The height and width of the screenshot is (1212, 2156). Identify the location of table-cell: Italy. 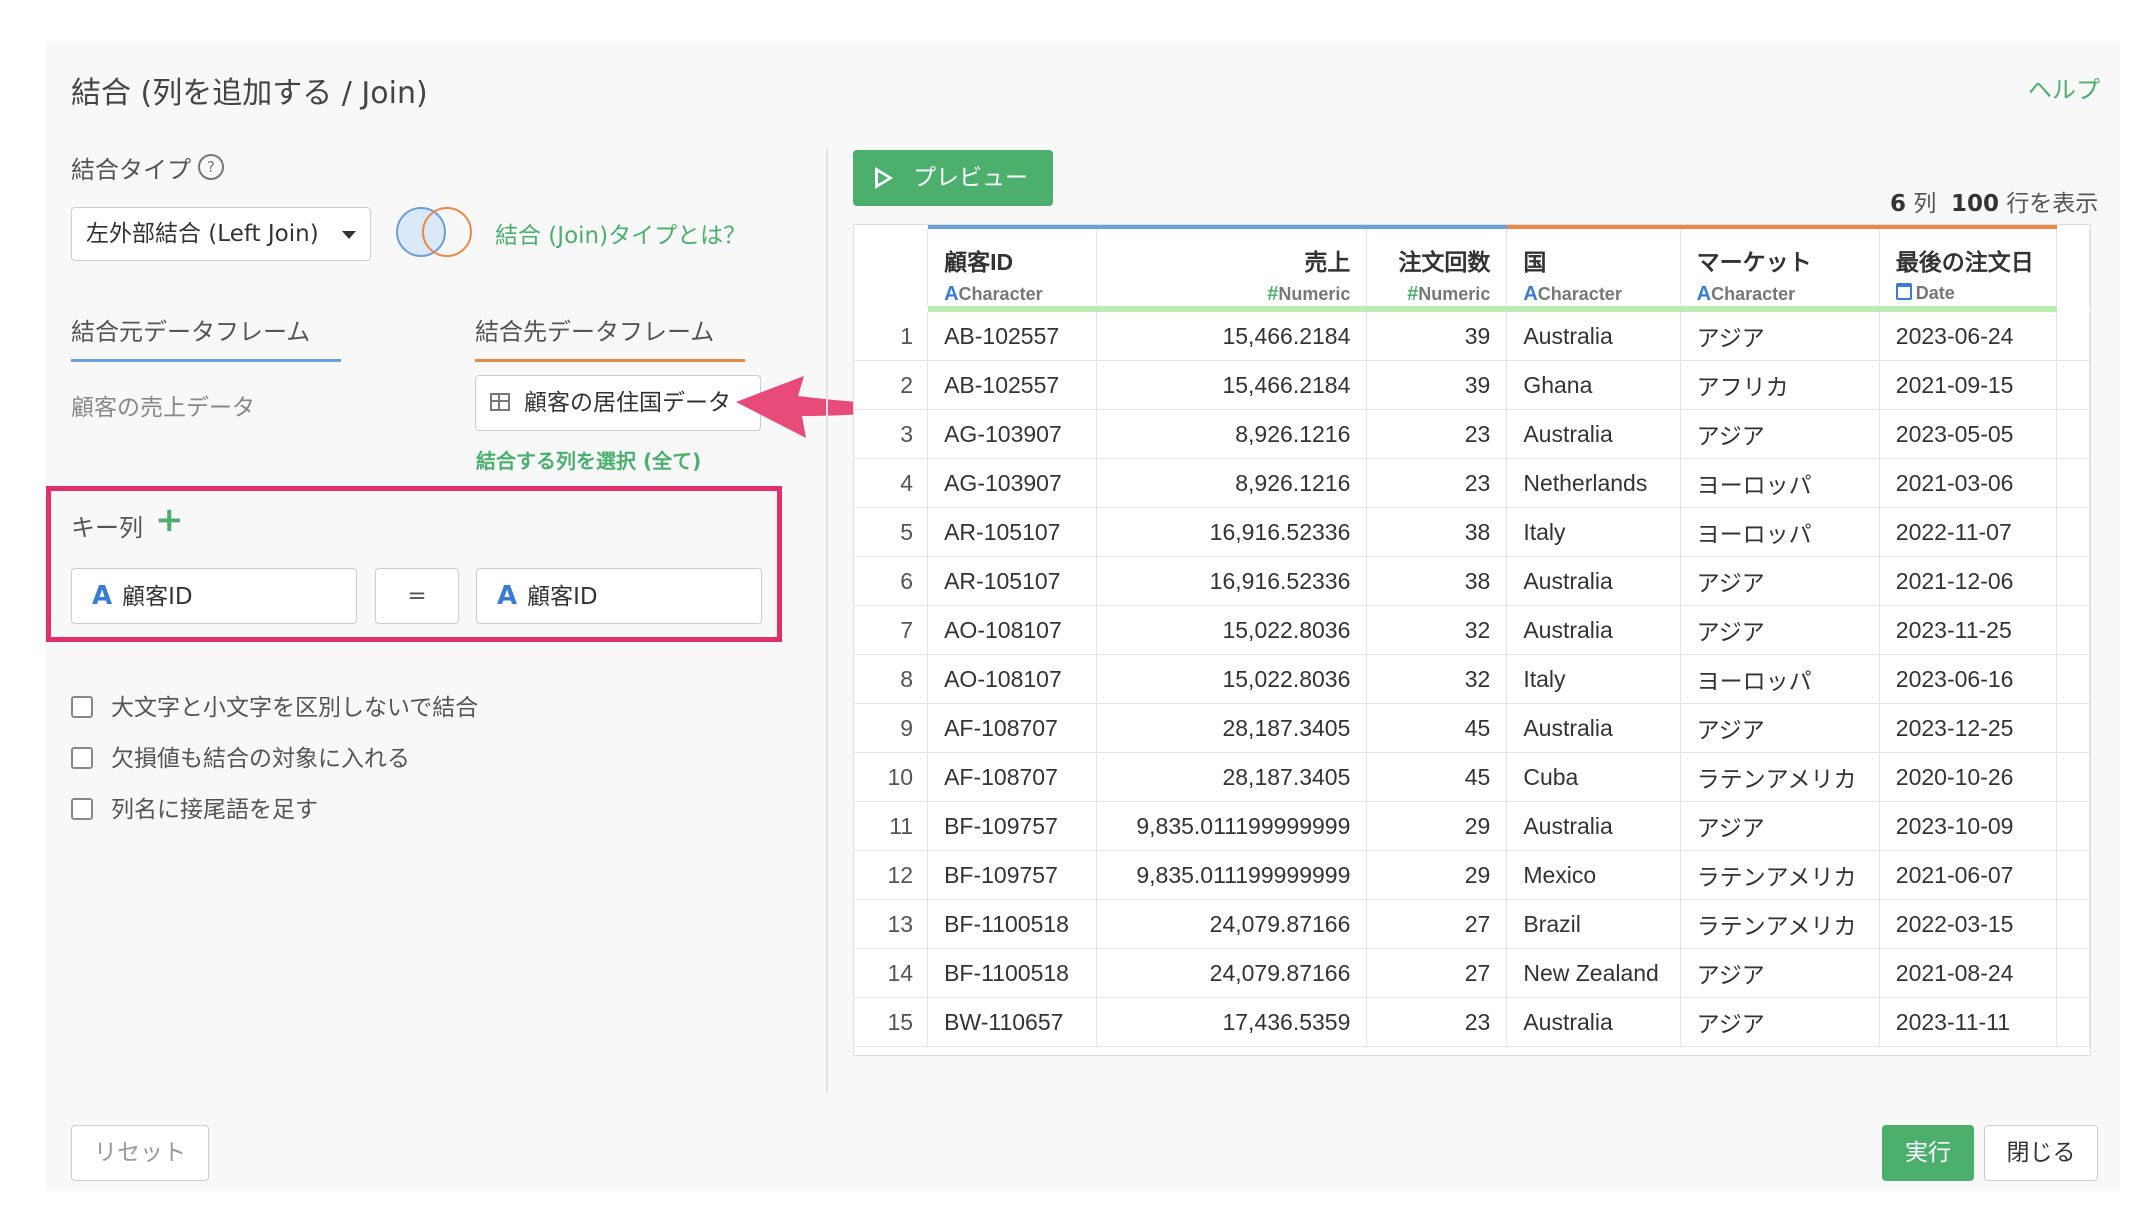
(1593, 532).